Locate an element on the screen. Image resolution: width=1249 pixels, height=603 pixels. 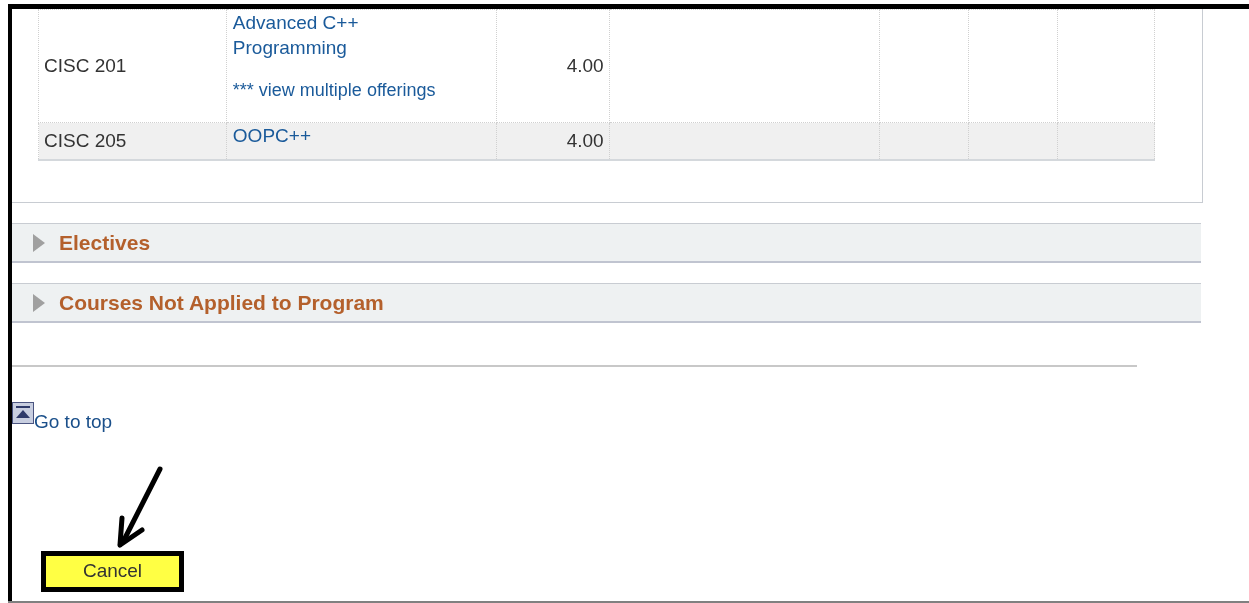
table-cell: CISC 201 is located at coordinates (132, 66).